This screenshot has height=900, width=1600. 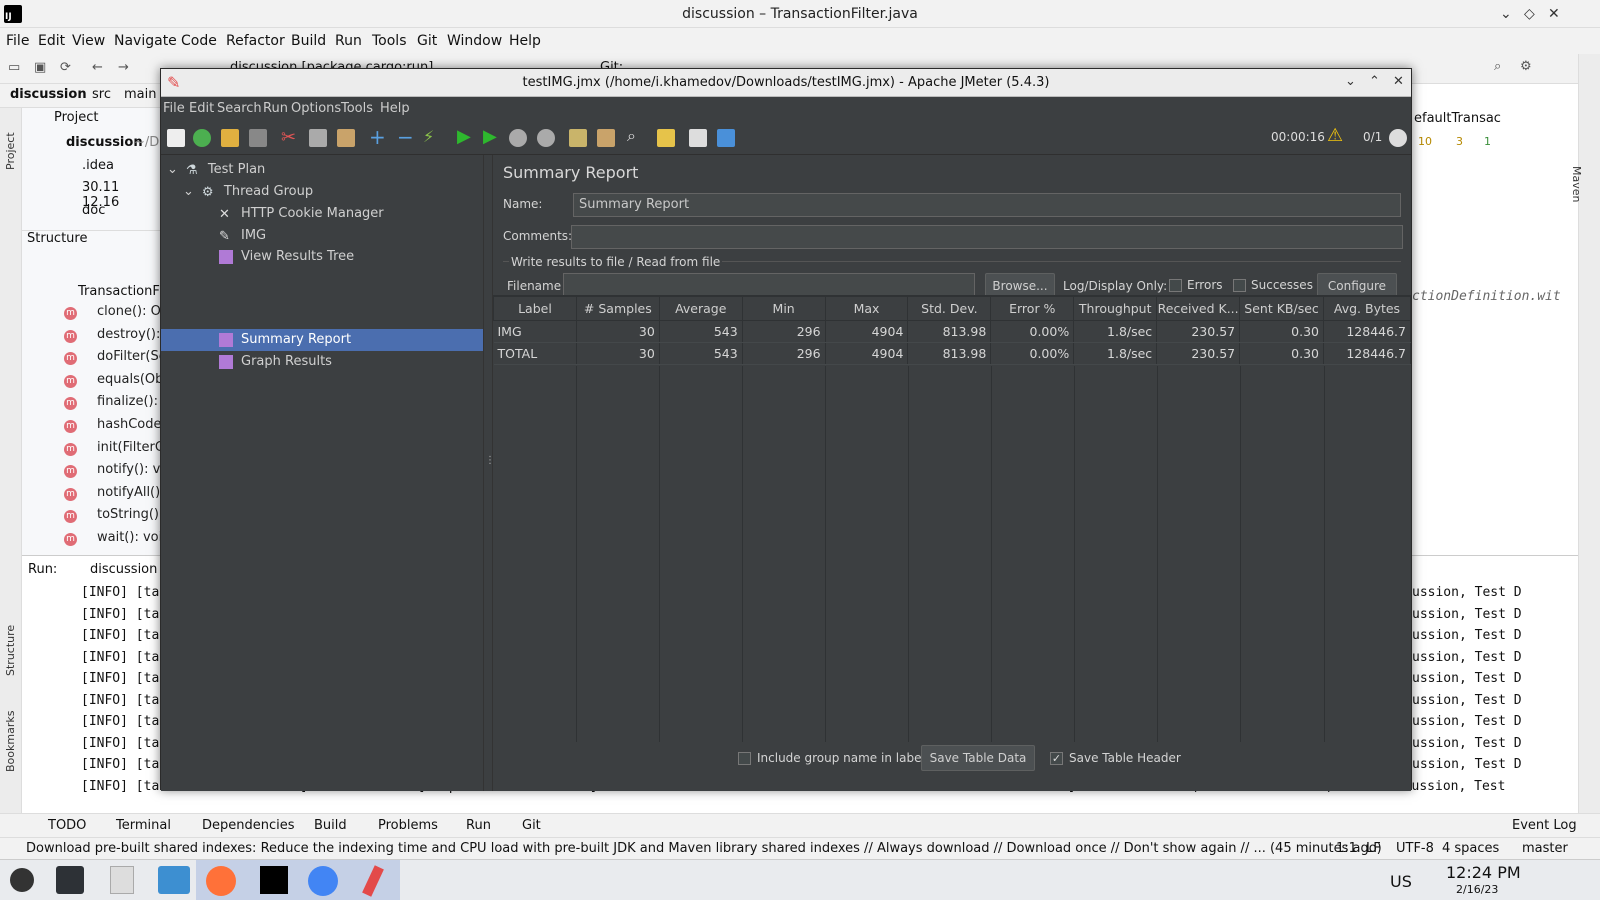 What do you see at coordinates (65, 67) in the screenshot?
I see `sync-icon: ⟳` at bounding box center [65, 67].